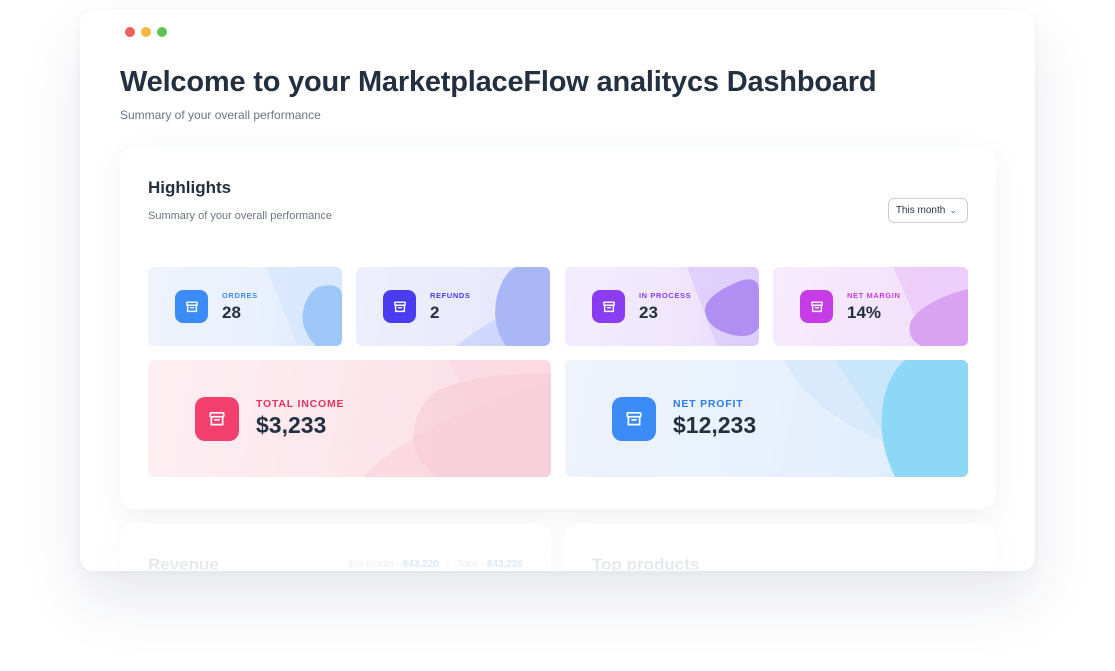  I want to click on stat-label: IN PROCESS, so click(665, 295).